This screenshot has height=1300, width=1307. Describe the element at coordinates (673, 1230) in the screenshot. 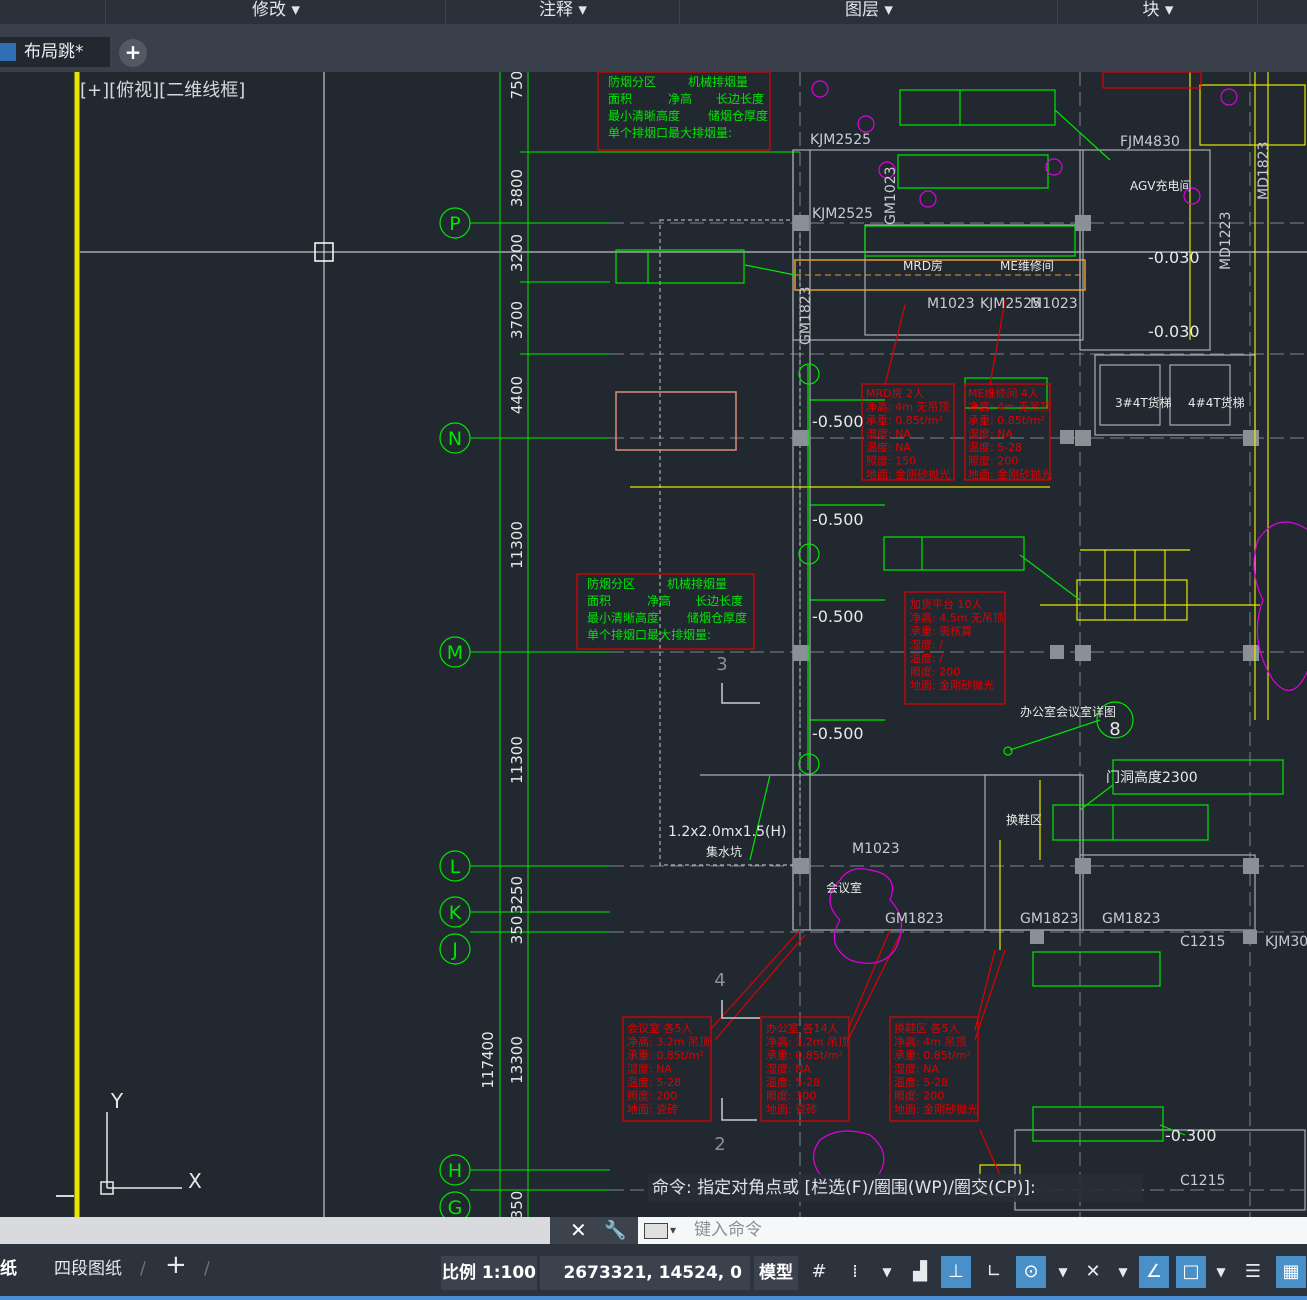

I see `chevron-down-icon: ▾` at that location.